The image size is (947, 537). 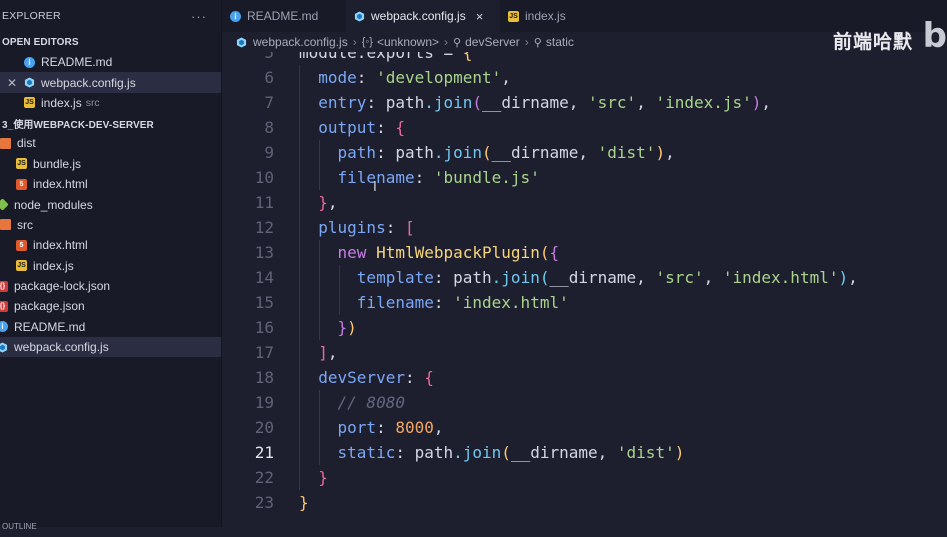 I want to click on text-cursor-icon: Ι, so click(x=375, y=187).